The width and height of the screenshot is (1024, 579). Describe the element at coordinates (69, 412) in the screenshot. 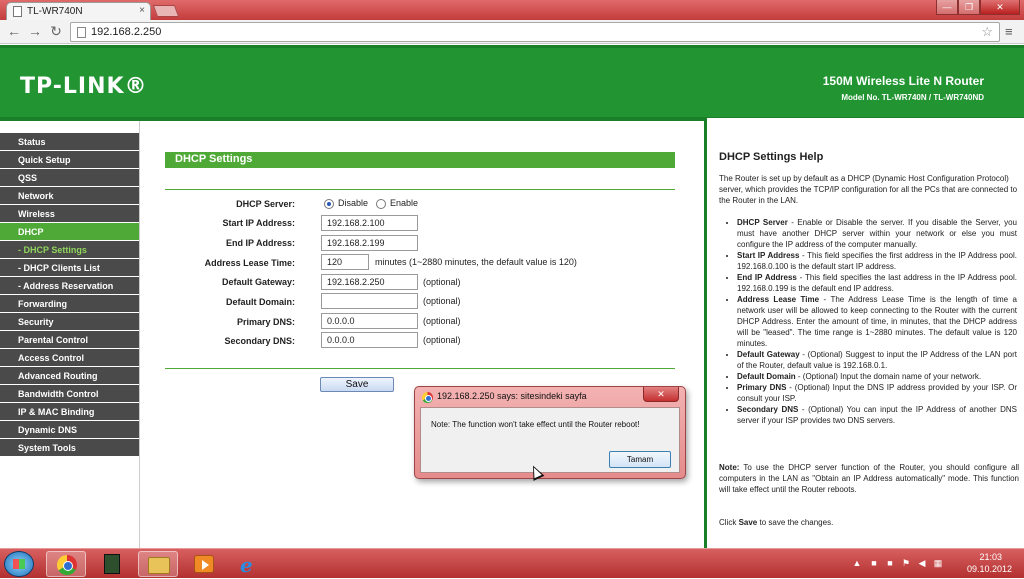

I see `sidebar-item-ip-mac-binding: IP & MAC Binding` at that location.